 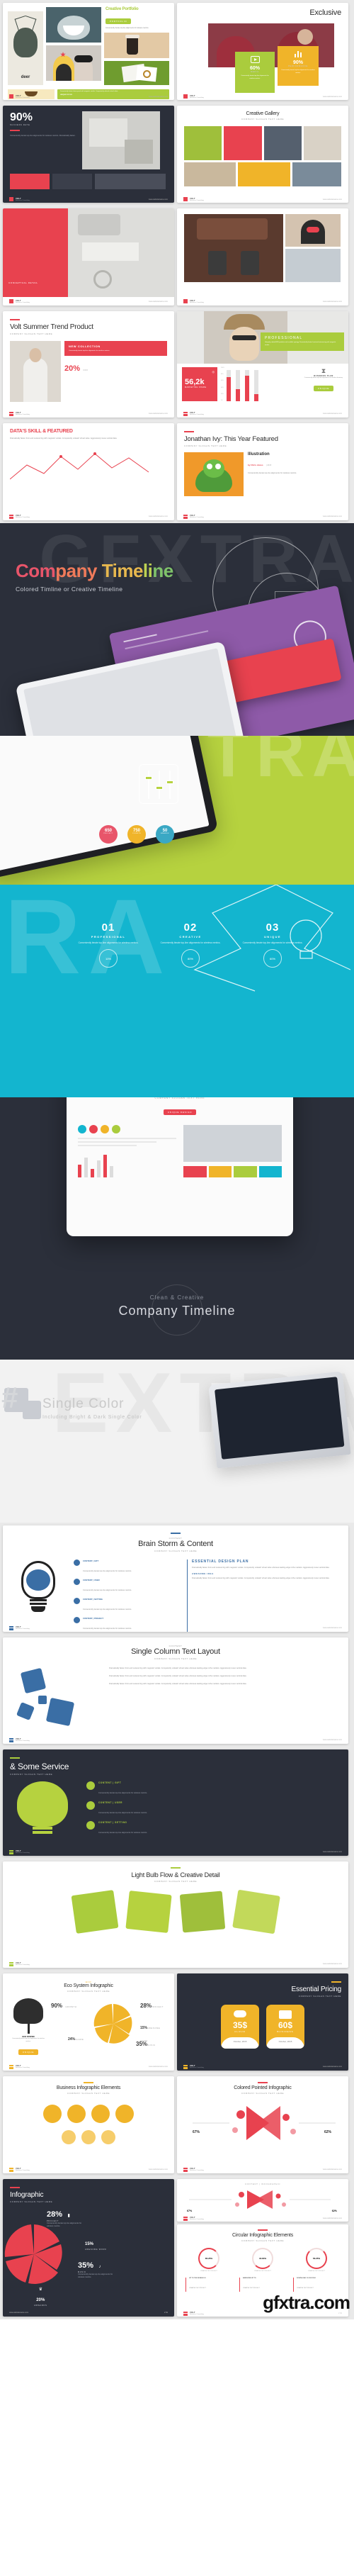 I want to click on preview-cta: UNIQUE DESIGN, so click(x=180, y=1112).